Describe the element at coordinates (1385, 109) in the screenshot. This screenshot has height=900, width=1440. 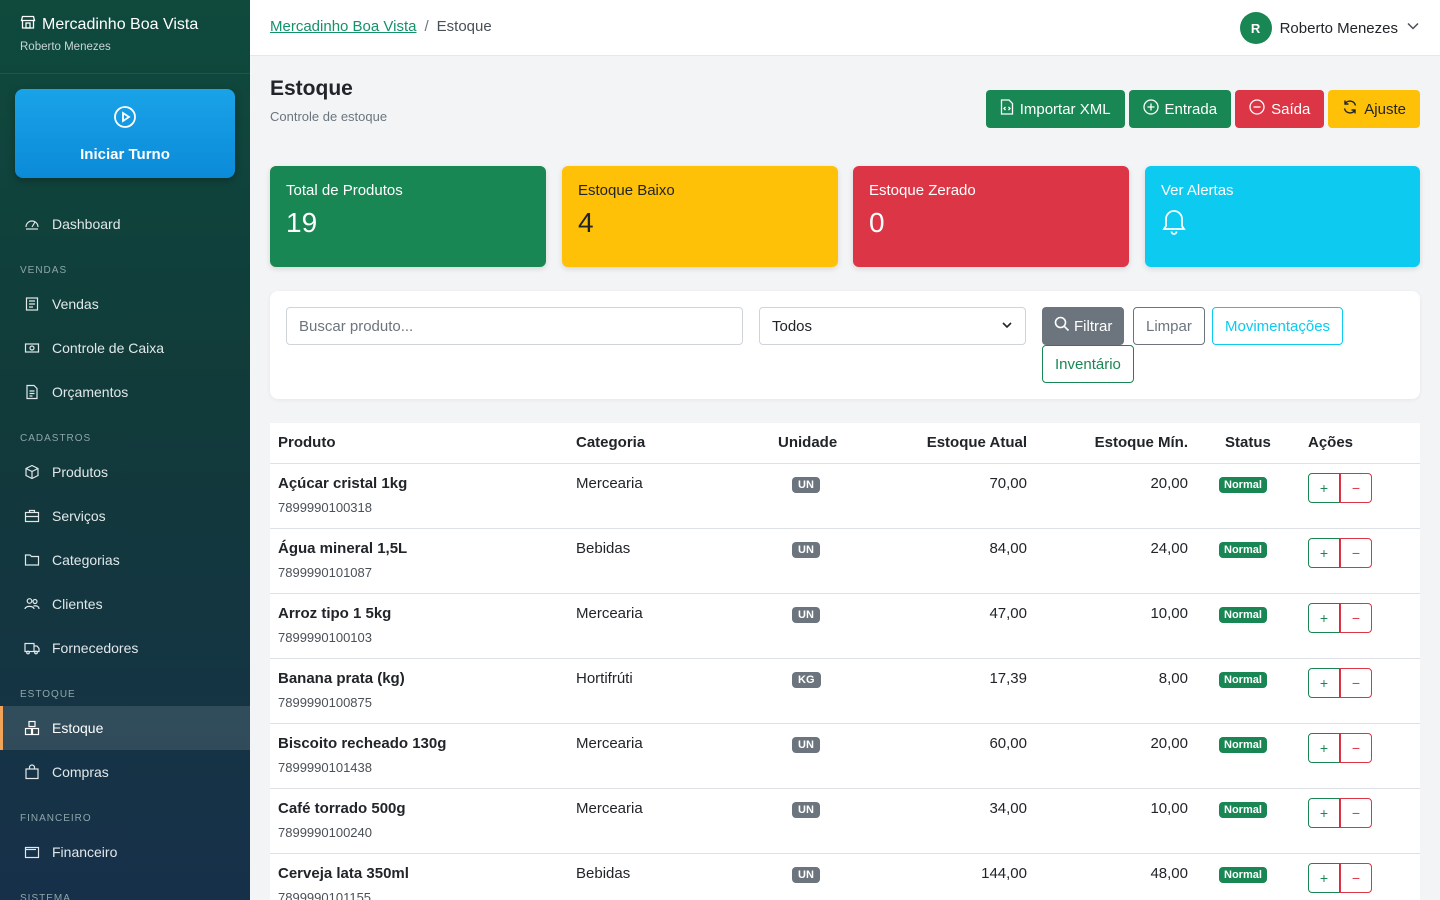
I see `ajuste-label: Ajuste` at that location.